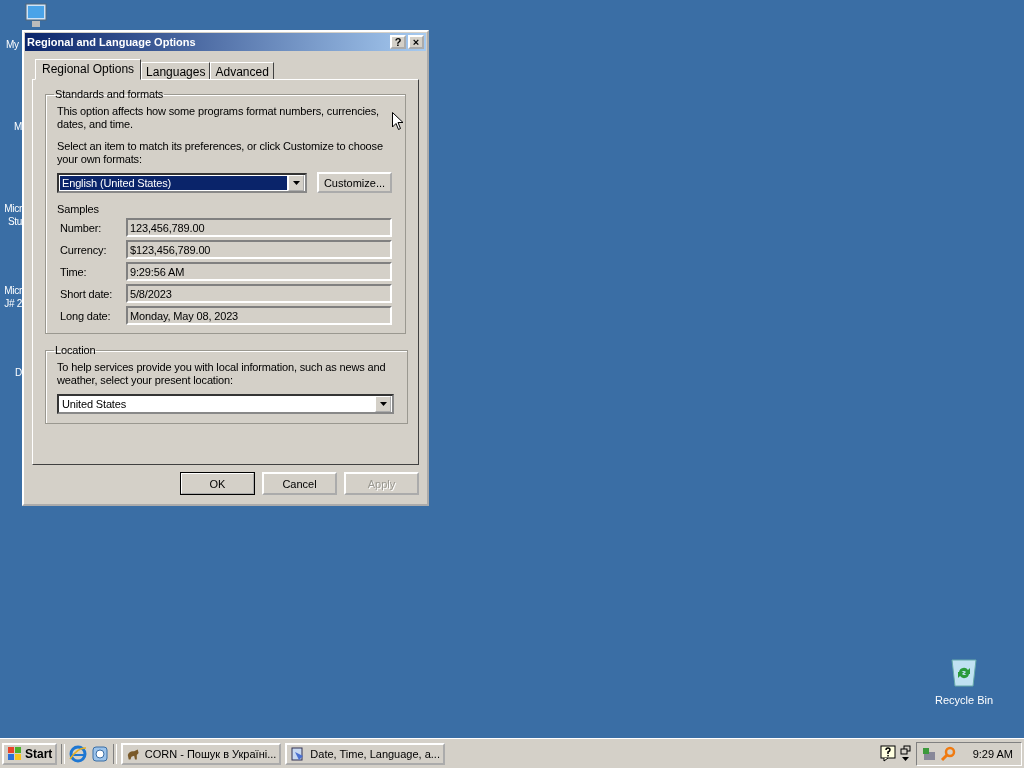  What do you see at coordinates (182, 182) in the screenshot?
I see `format-dropdown: English (United States)` at bounding box center [182, 182].